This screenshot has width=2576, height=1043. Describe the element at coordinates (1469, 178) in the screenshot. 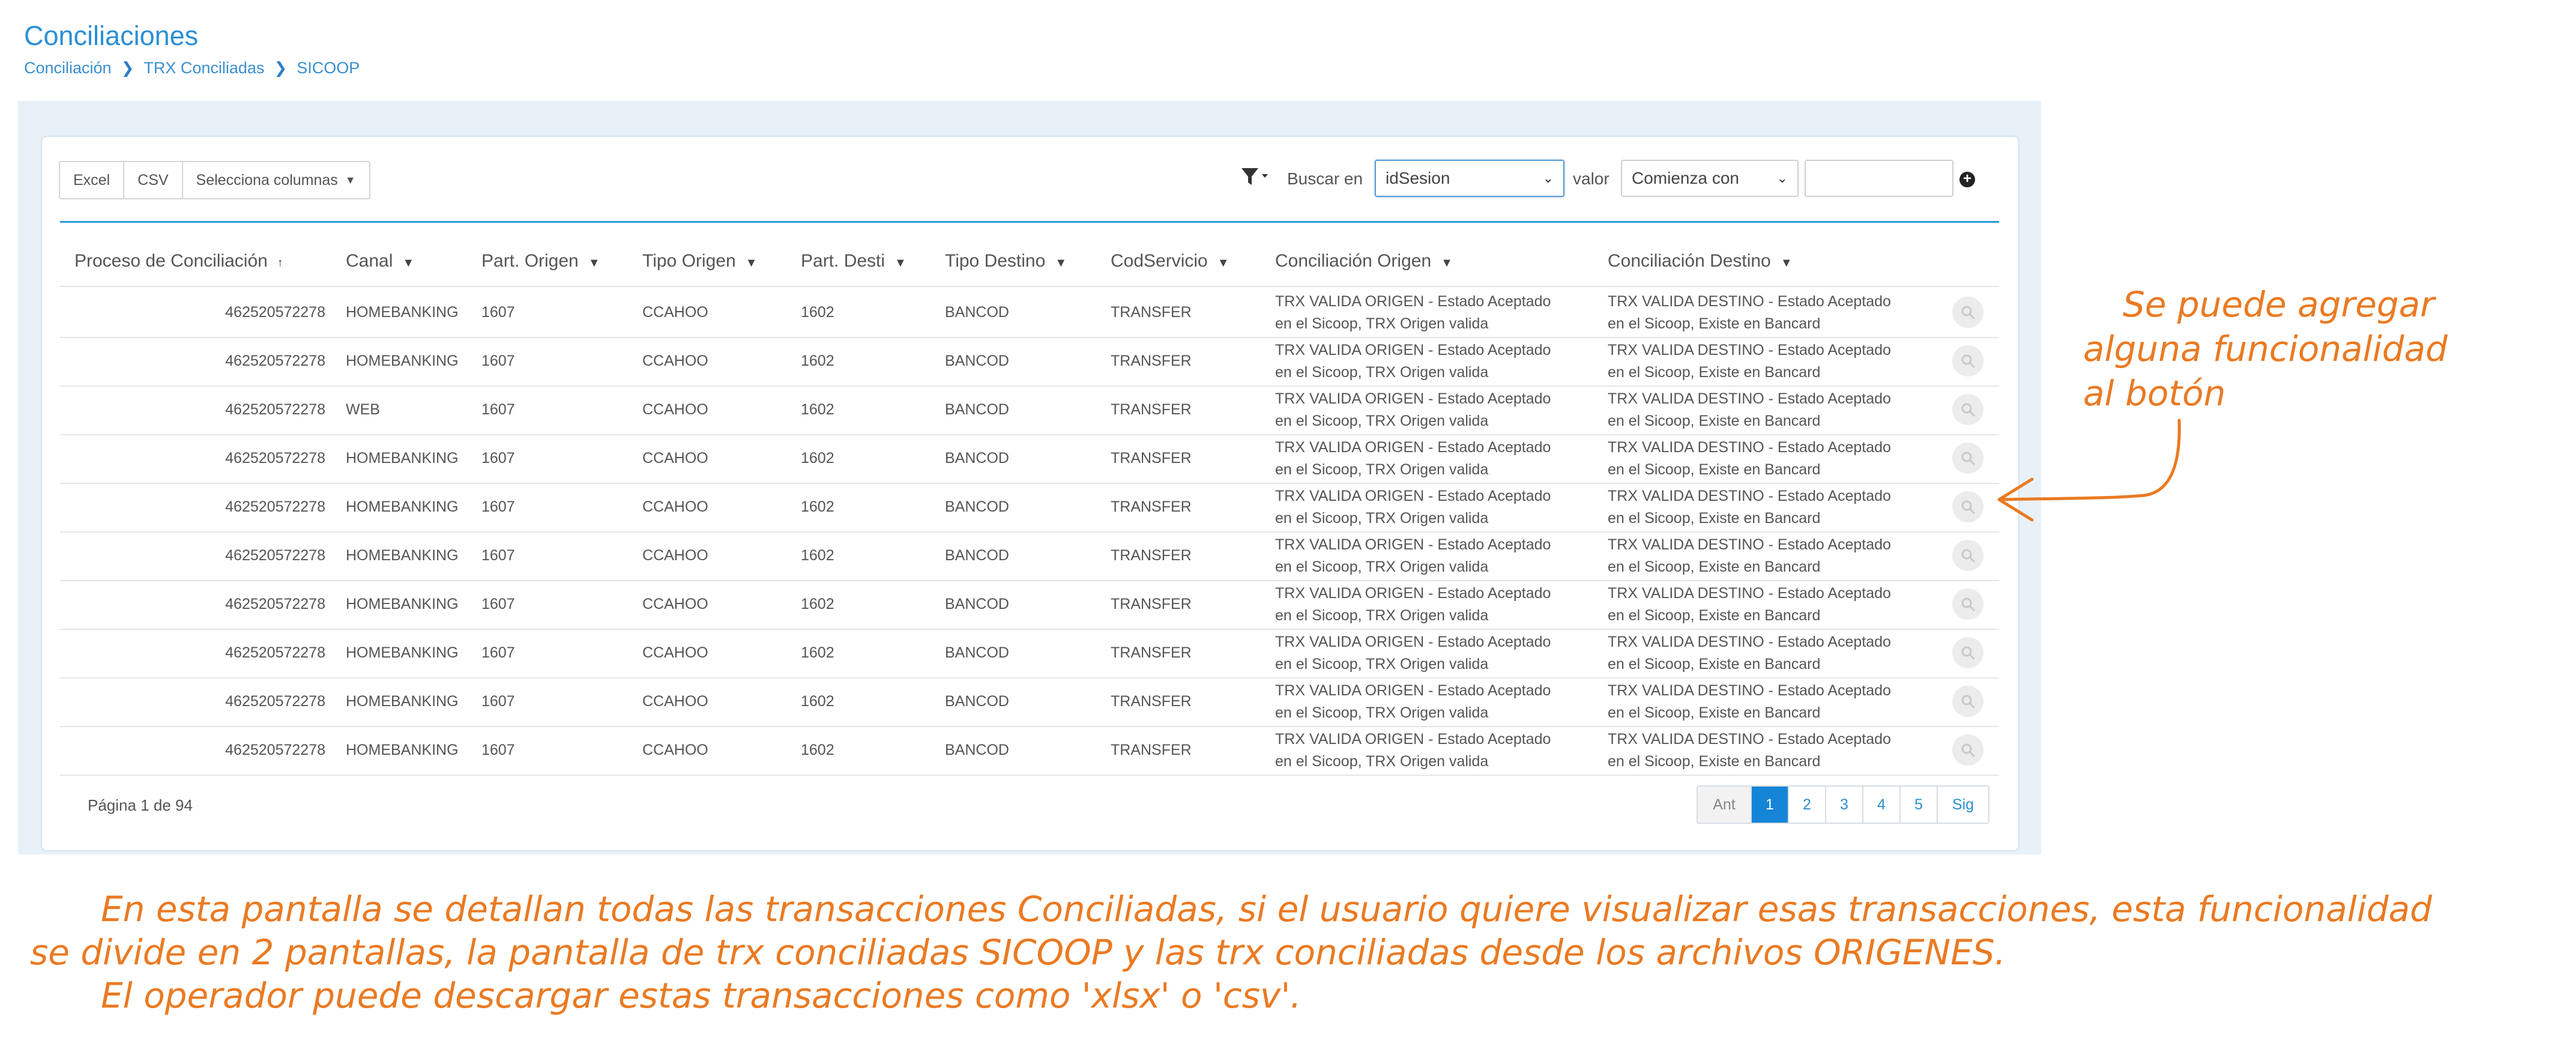

I see `search-field-select: idSesion ⌄` at that location.